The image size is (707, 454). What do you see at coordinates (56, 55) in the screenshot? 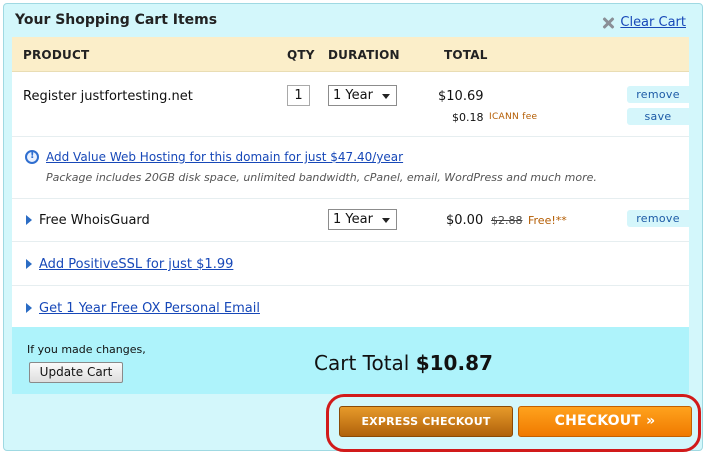
I see `header-product: PRODUCT` at bounding box center [56, 55].